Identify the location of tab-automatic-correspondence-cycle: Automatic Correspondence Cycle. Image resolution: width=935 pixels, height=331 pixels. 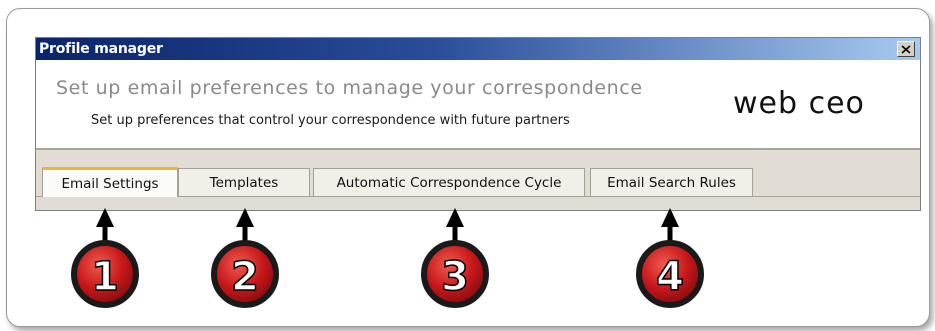
(449, 182).